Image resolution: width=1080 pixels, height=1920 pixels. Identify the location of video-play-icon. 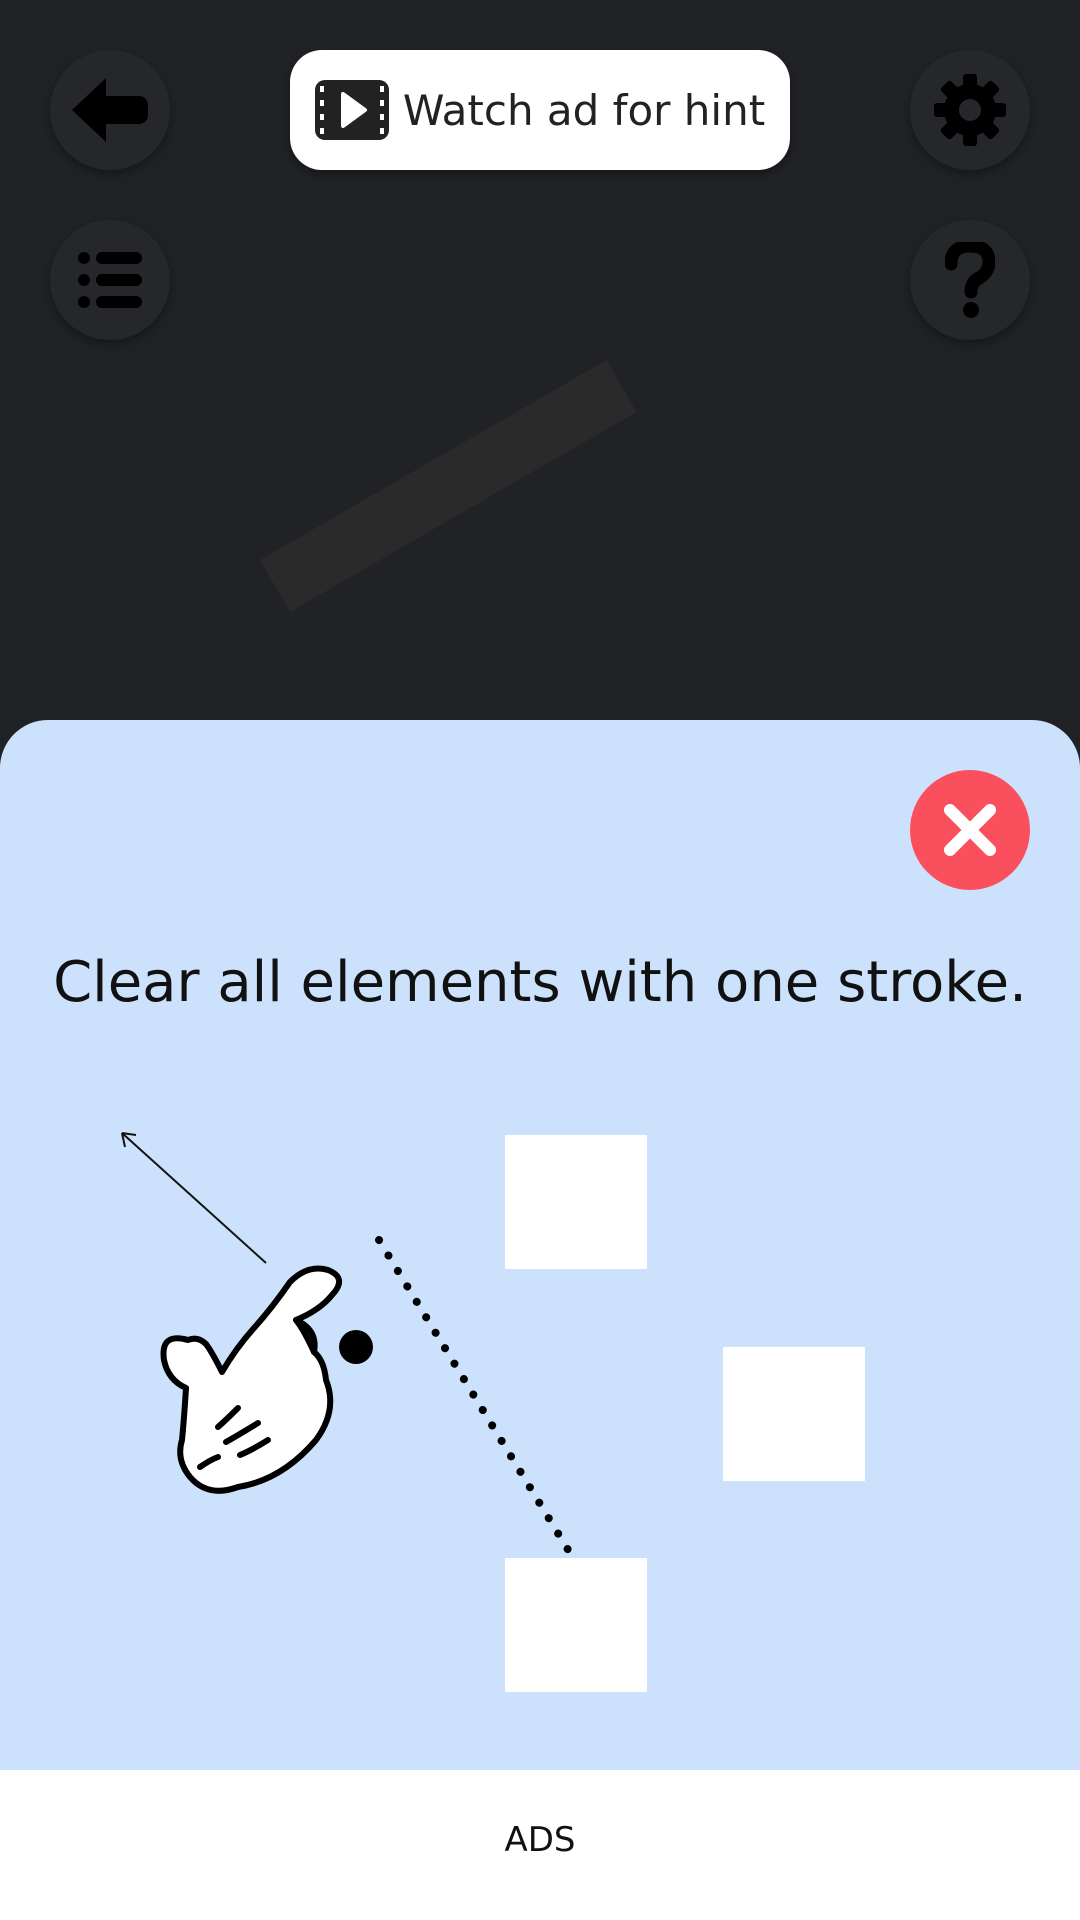
(351, 110).